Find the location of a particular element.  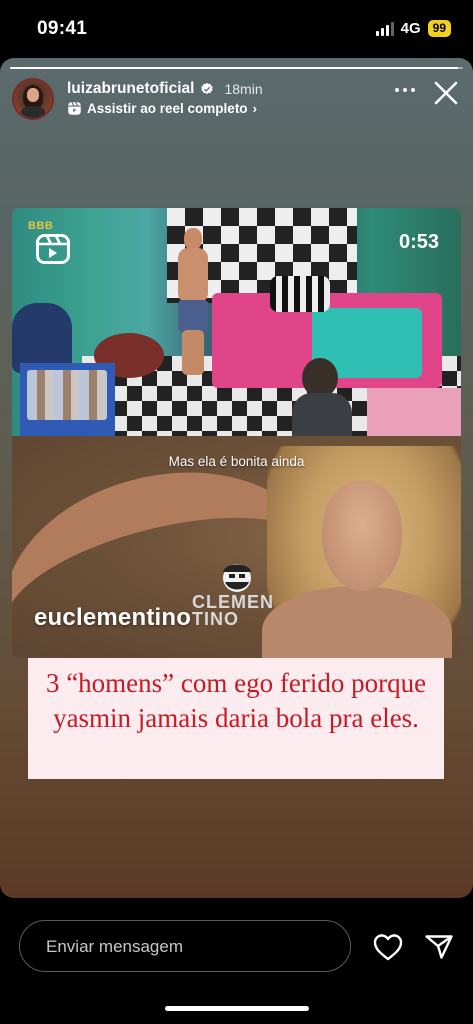

story-progress-fill is located at coordinates (234, 68).